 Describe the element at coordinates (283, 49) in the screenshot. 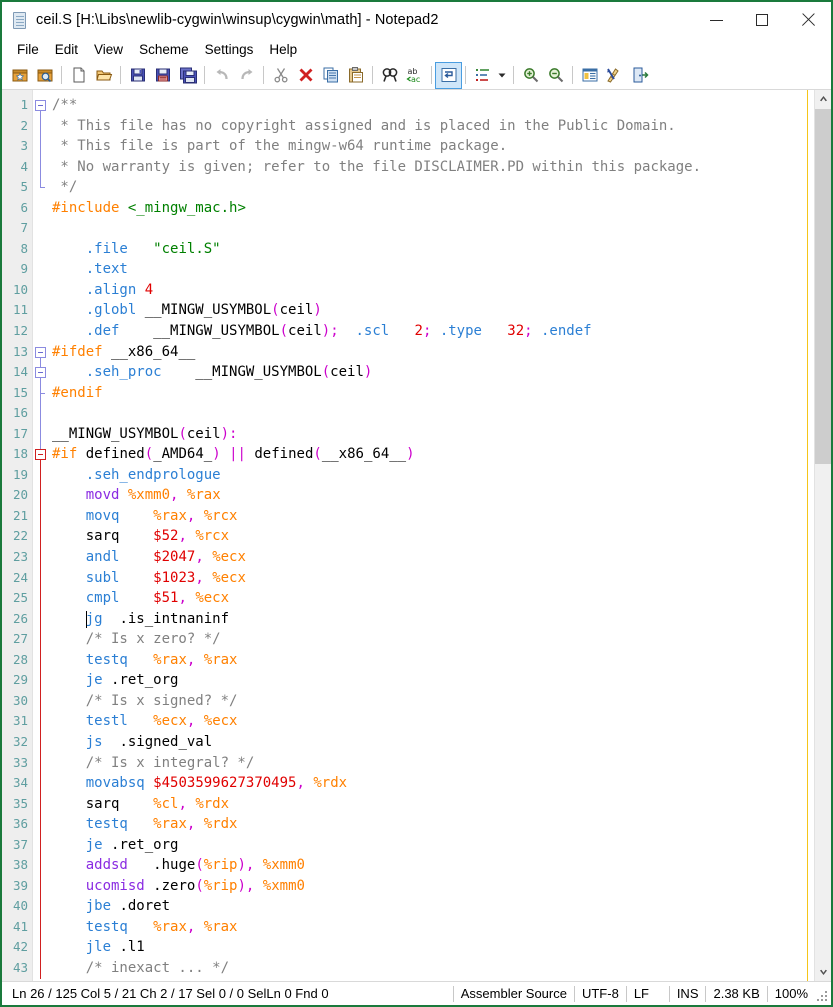

I see `menu-help: Help` at that location.